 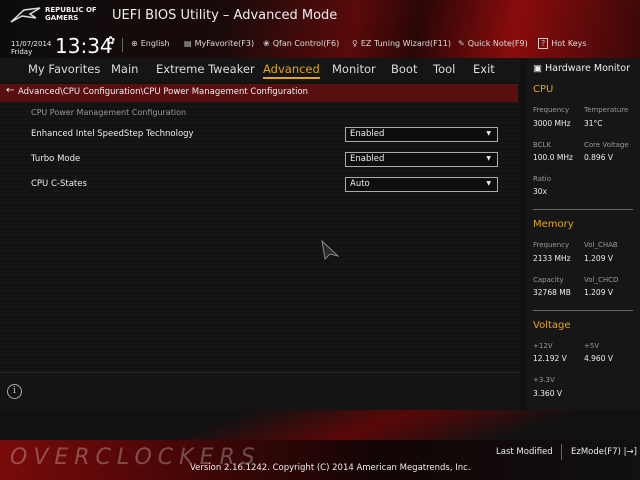 What do you see at coordinates (551, 245) in the screenshot?
I see `mem-frequency-label: Frequency` at bounding box center [551, 245].